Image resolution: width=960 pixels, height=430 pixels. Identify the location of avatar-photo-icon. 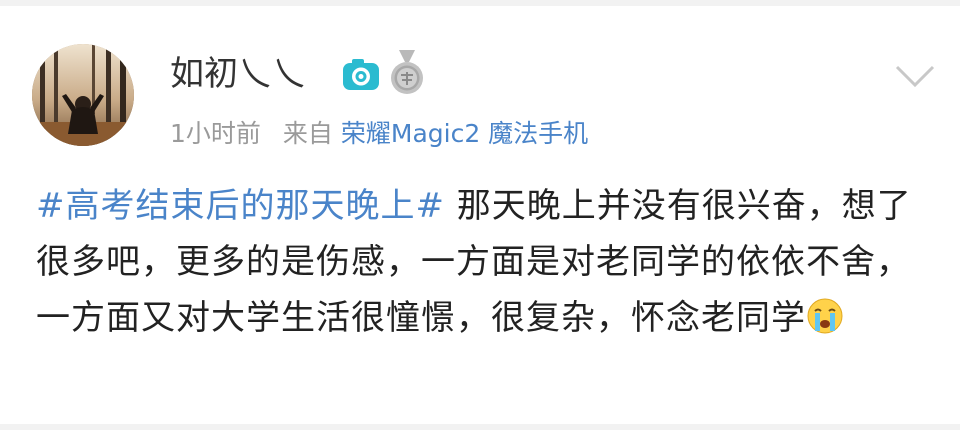
(83, 95).